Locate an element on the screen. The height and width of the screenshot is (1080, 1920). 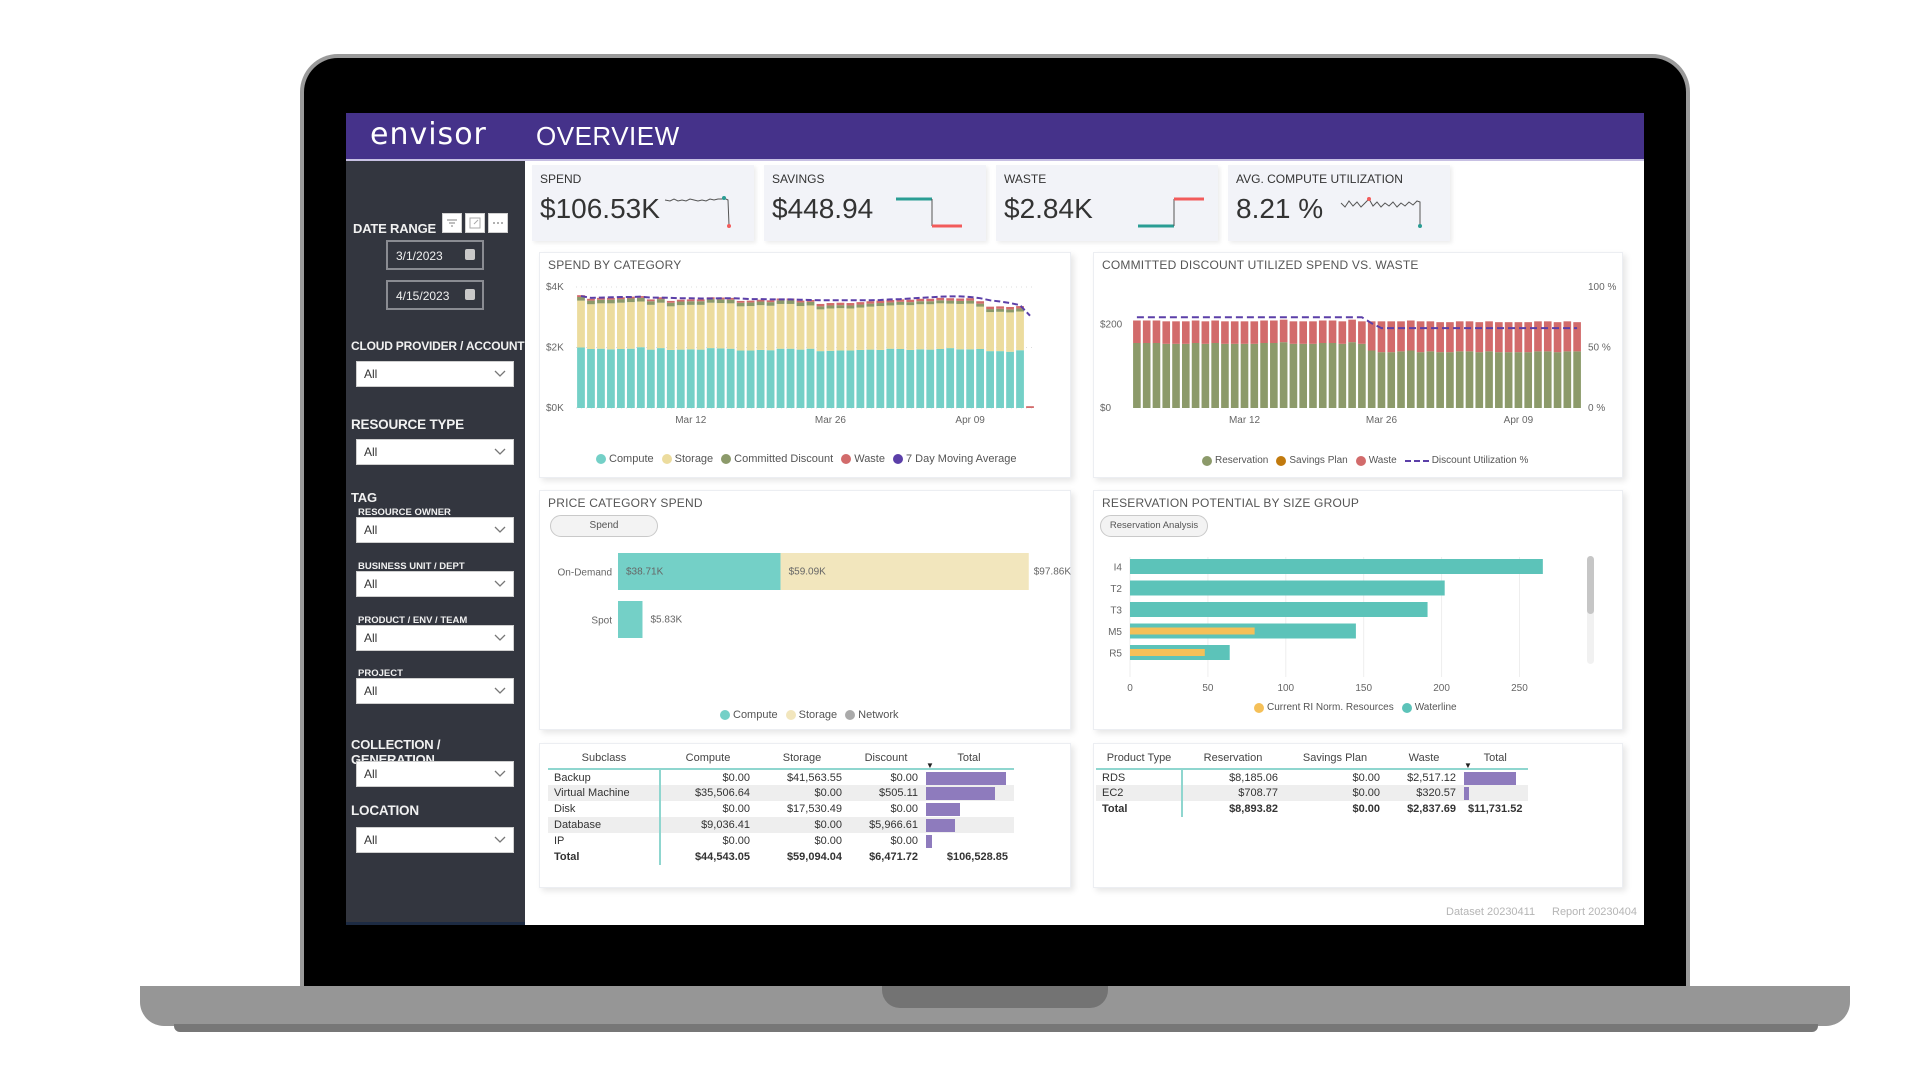
column-header: Discount is located at coordinates (886, 759).